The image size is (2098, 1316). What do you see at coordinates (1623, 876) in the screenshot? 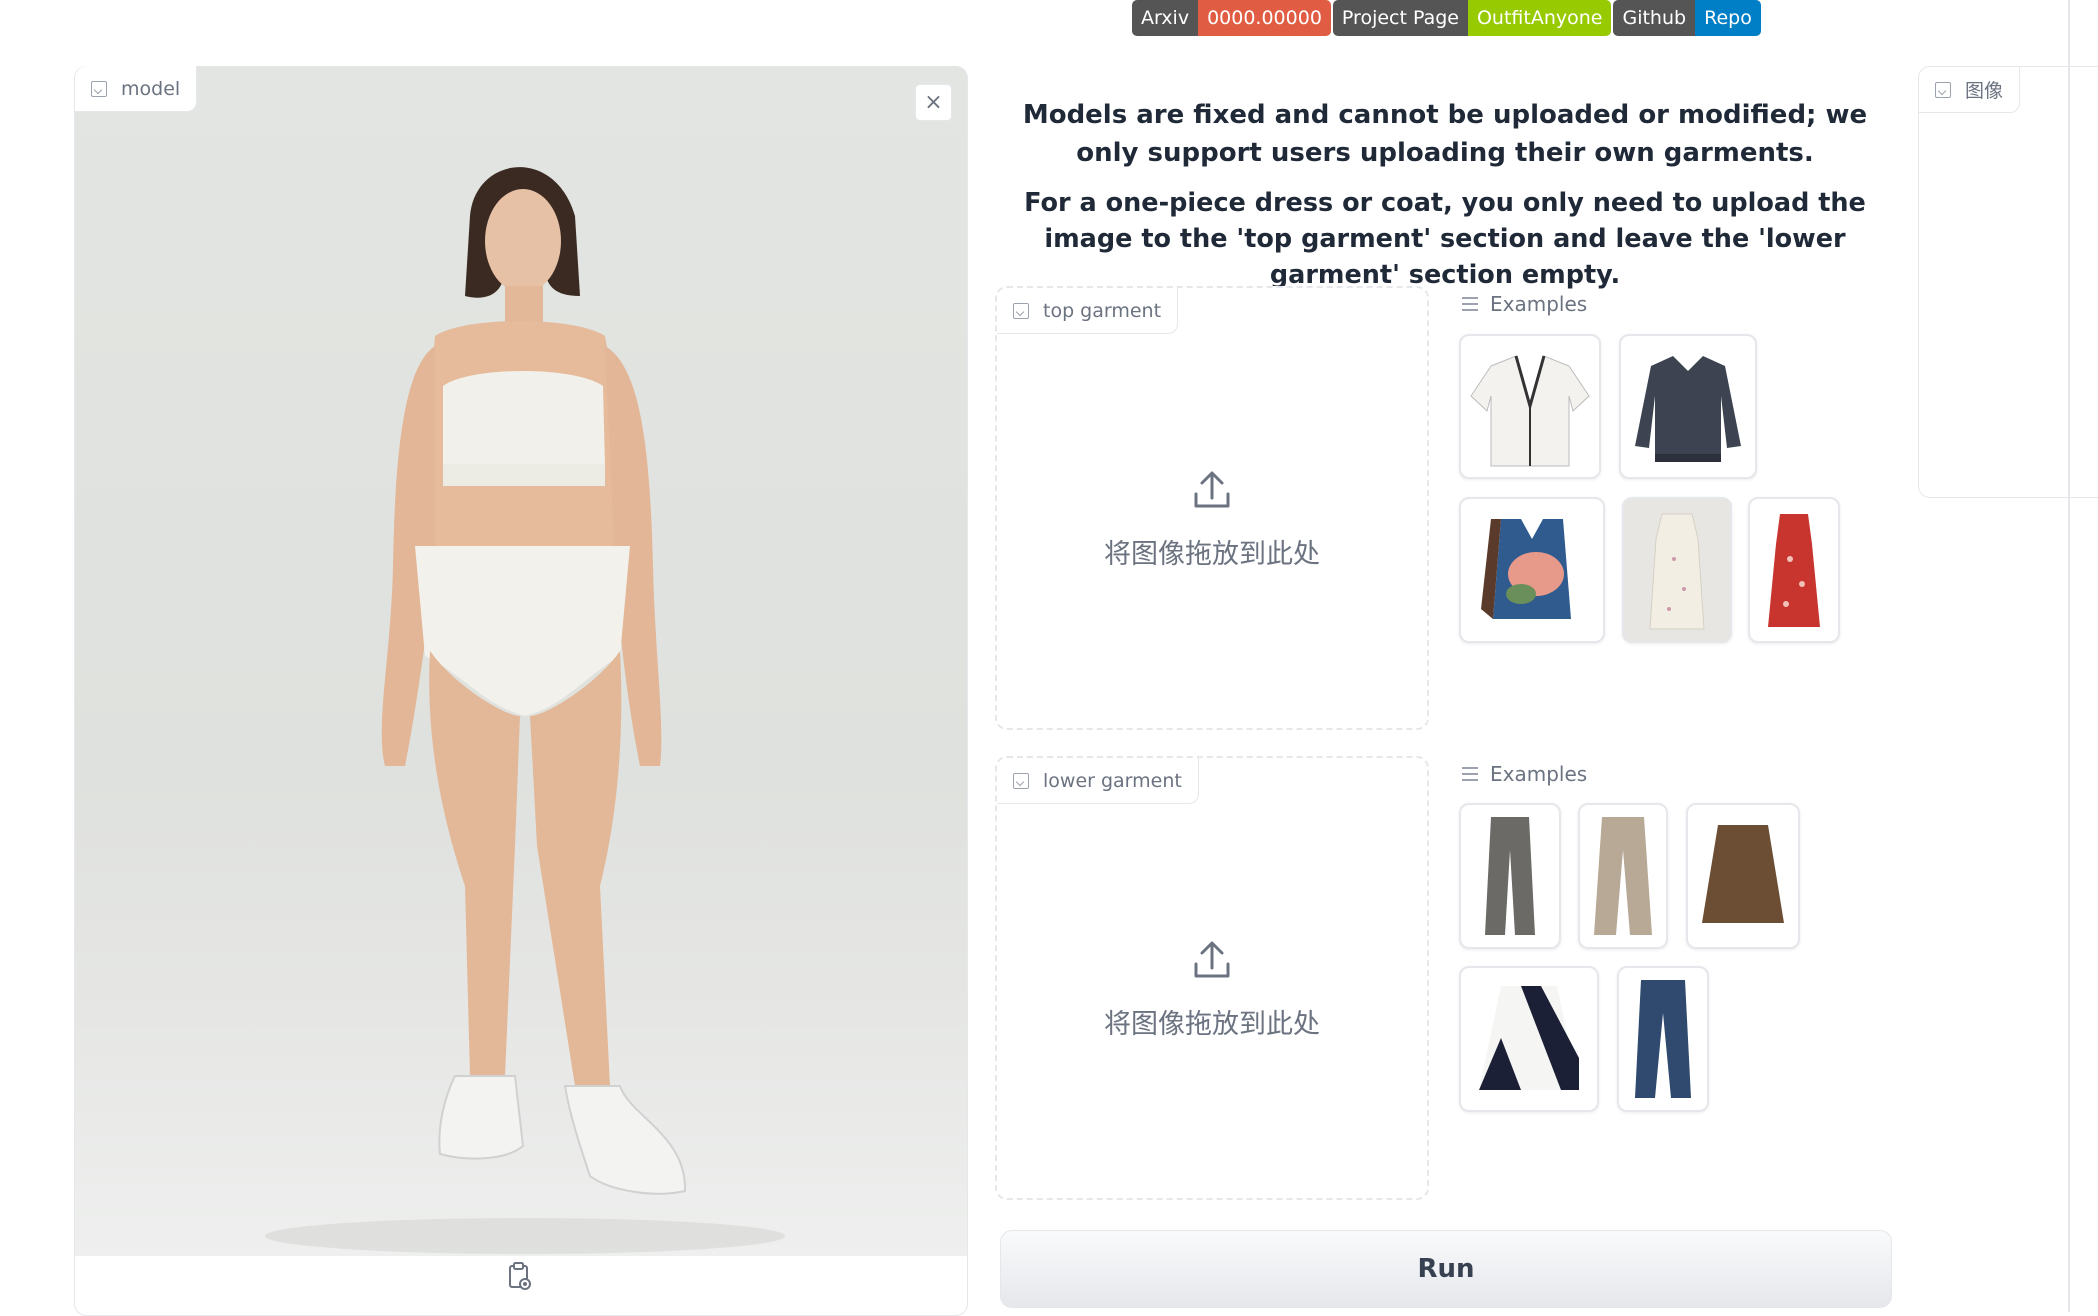
I see `example-thumb-beige-trousers` at bounding box center [1623, 876].